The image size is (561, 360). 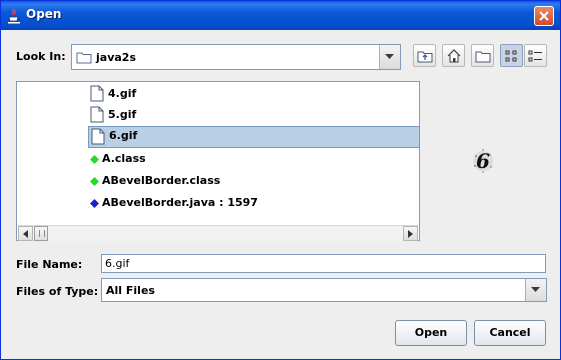 I want to click on file-type-label: Files of Type:, so click(x=57, y=291).